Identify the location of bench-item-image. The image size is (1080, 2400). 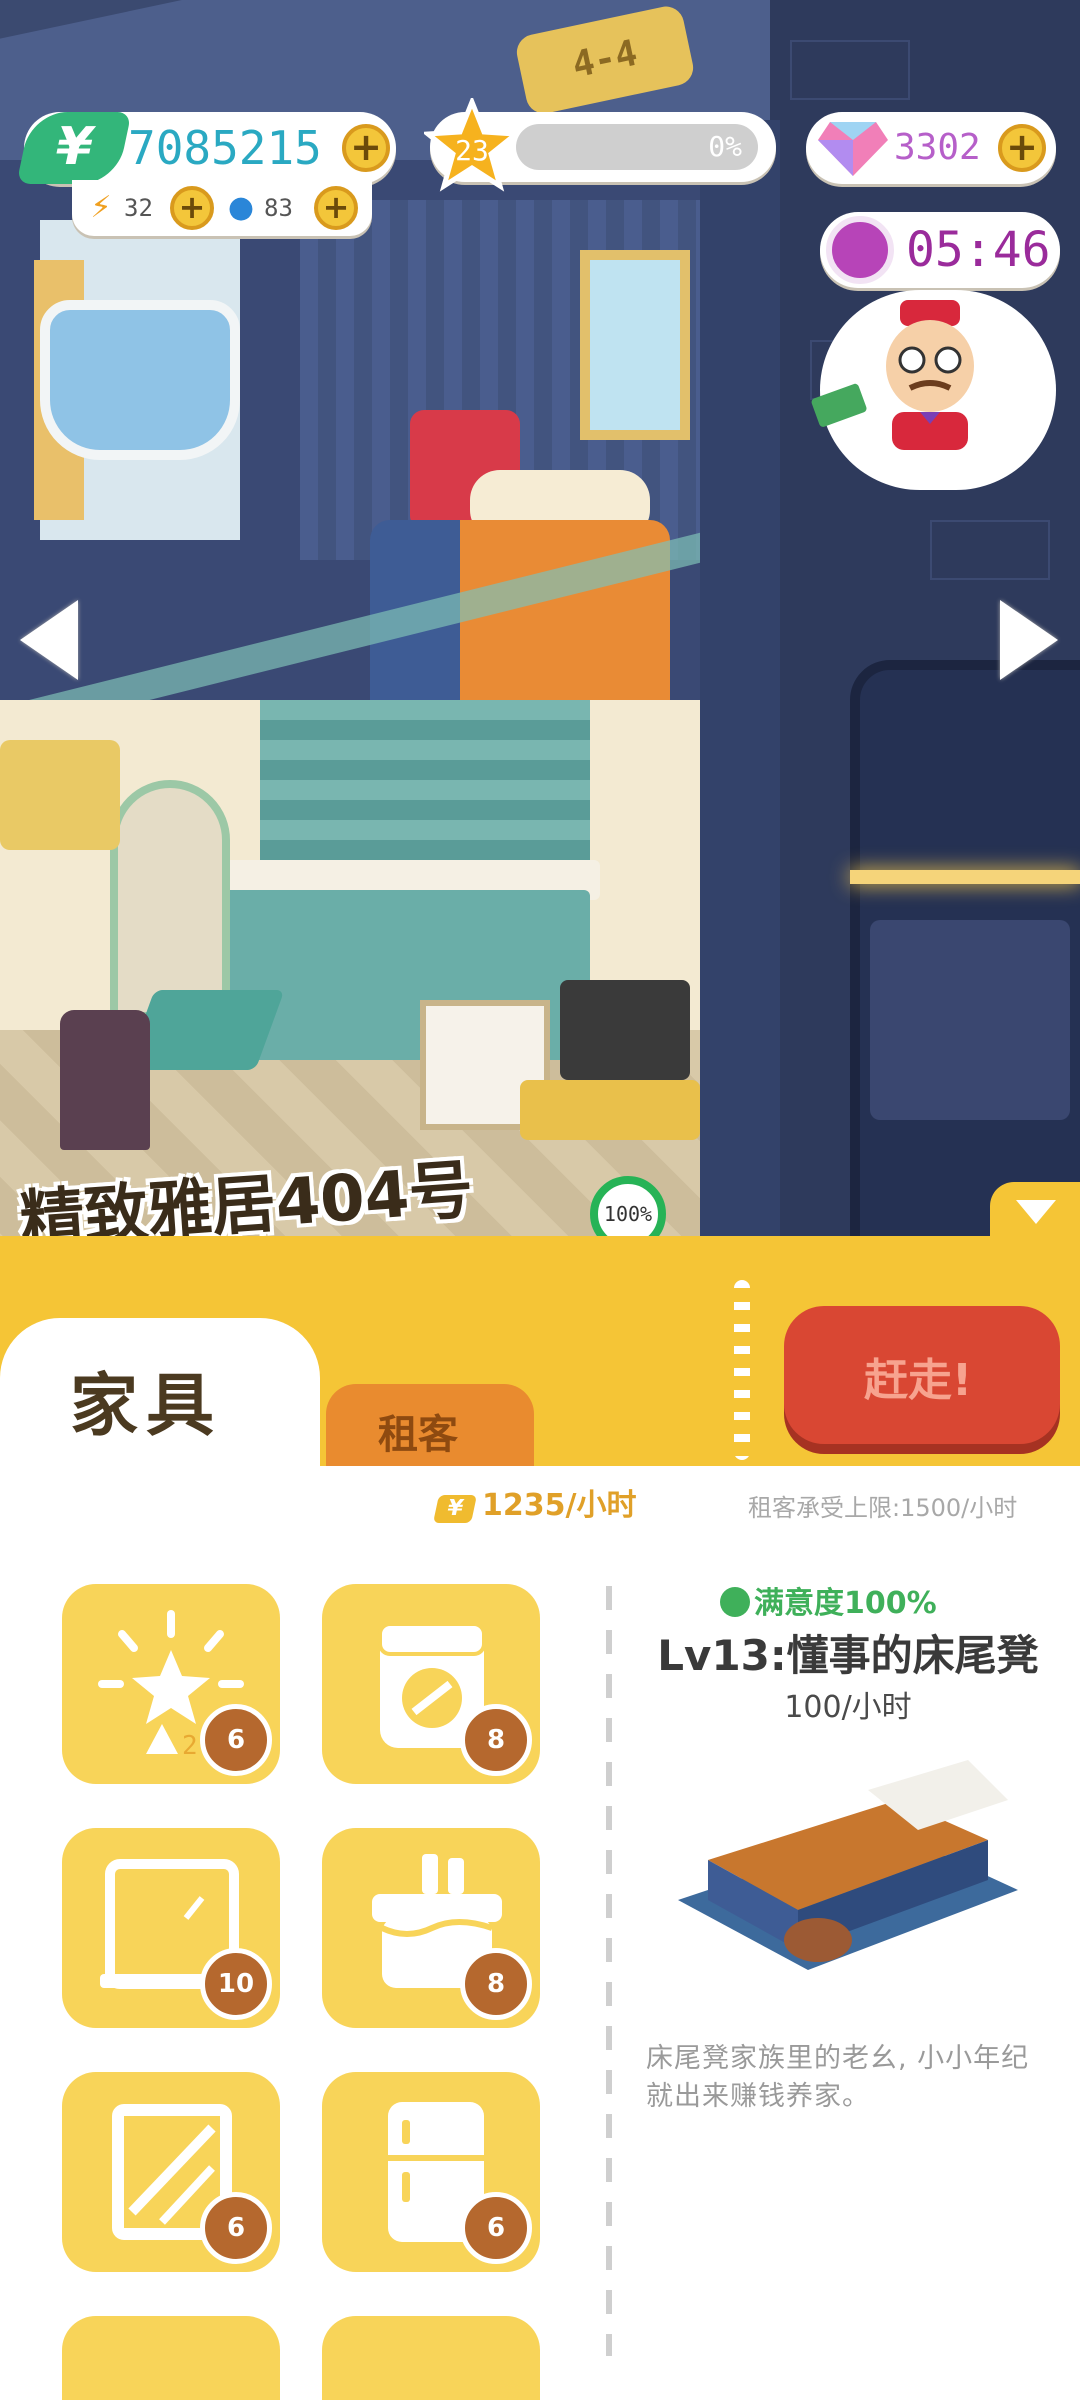
(848, 1865).